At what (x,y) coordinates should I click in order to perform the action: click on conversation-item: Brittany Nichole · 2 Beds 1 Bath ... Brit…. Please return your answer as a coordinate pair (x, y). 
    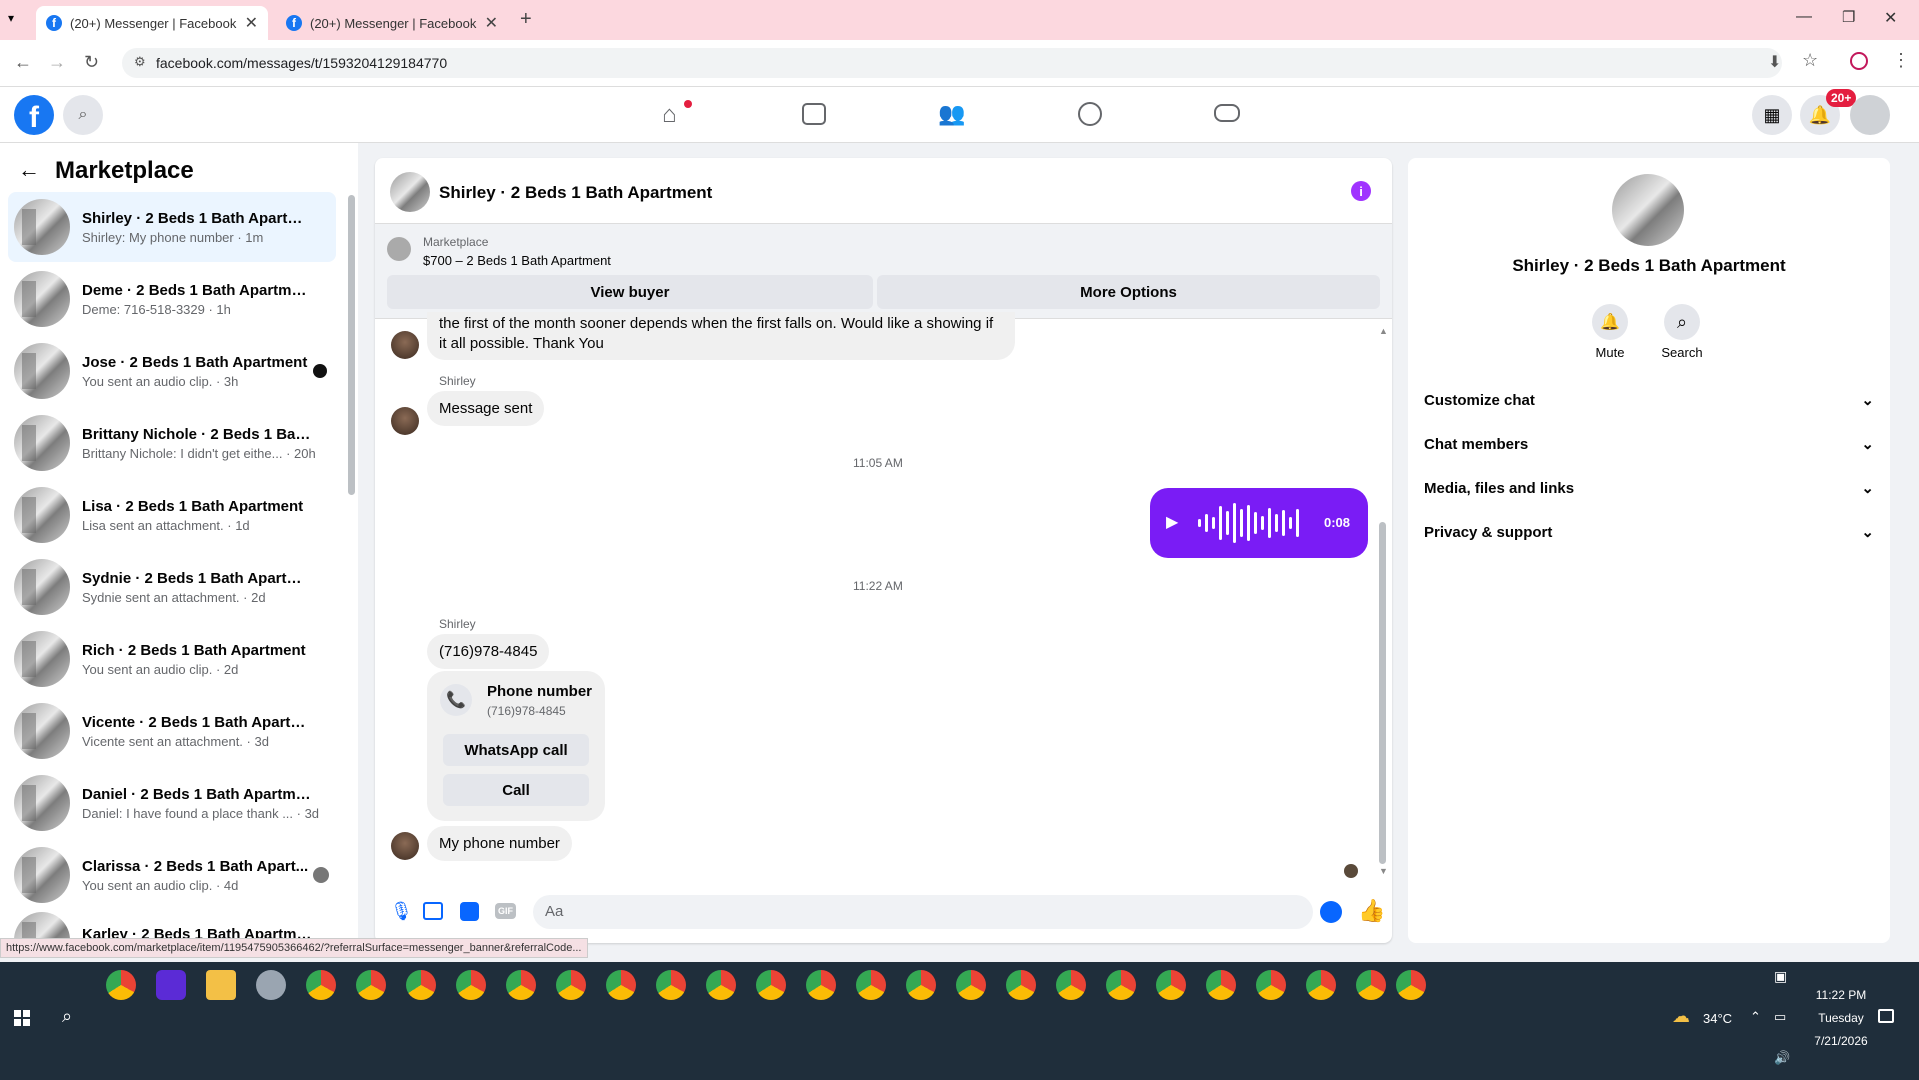
    Looking at the image, I should click on (172, 443).